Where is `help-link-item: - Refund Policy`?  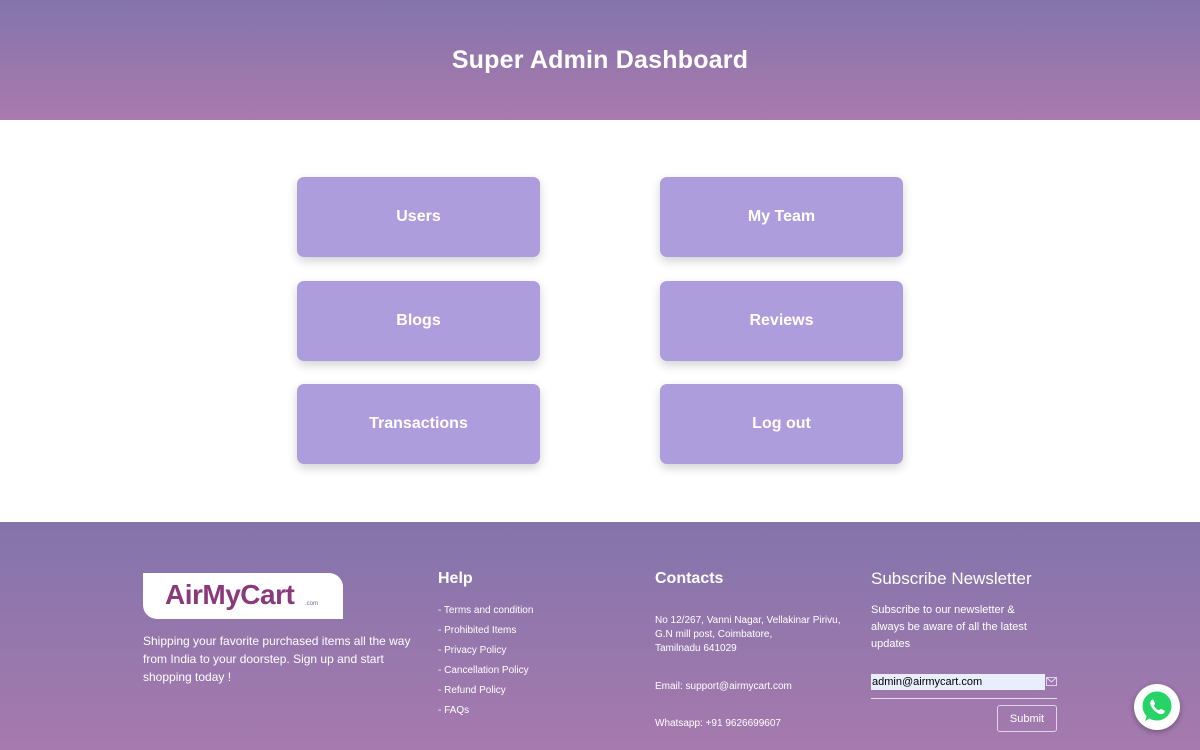 help-link-item: - Refund Policy is located at coordinates (485, 694).